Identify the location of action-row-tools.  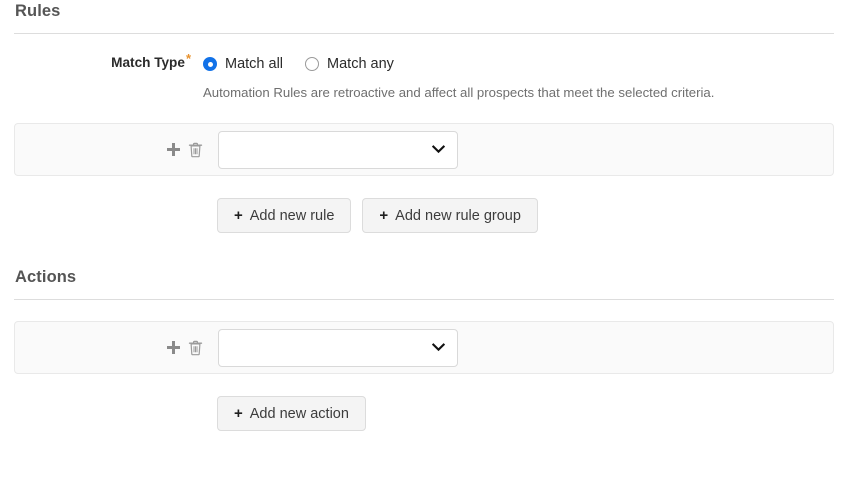
(110, 348).